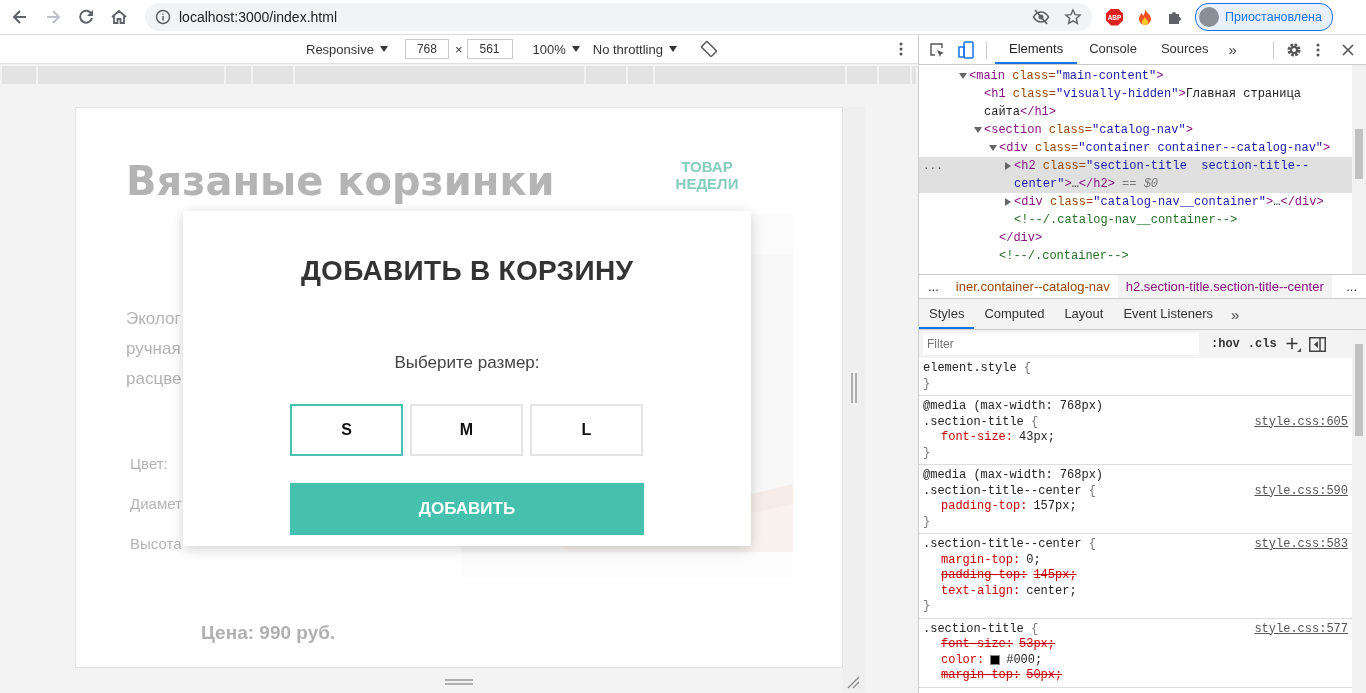  What do you see at coordinates (1165, 148) in the screenshot?
I see `dom-node-text: <div class="container container--catalog-nav">` at bounding box center [1165, 148].